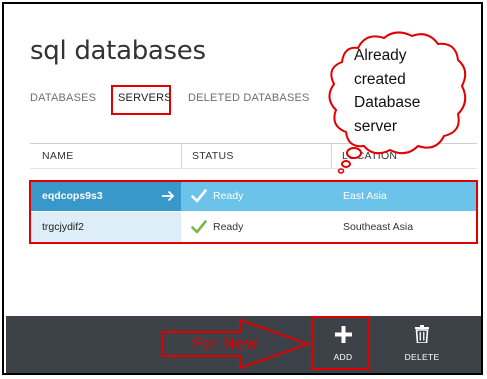  Describe the element at coordinates (422, 357) in the screenshot. I see `delete-label: DELETE` at that location.